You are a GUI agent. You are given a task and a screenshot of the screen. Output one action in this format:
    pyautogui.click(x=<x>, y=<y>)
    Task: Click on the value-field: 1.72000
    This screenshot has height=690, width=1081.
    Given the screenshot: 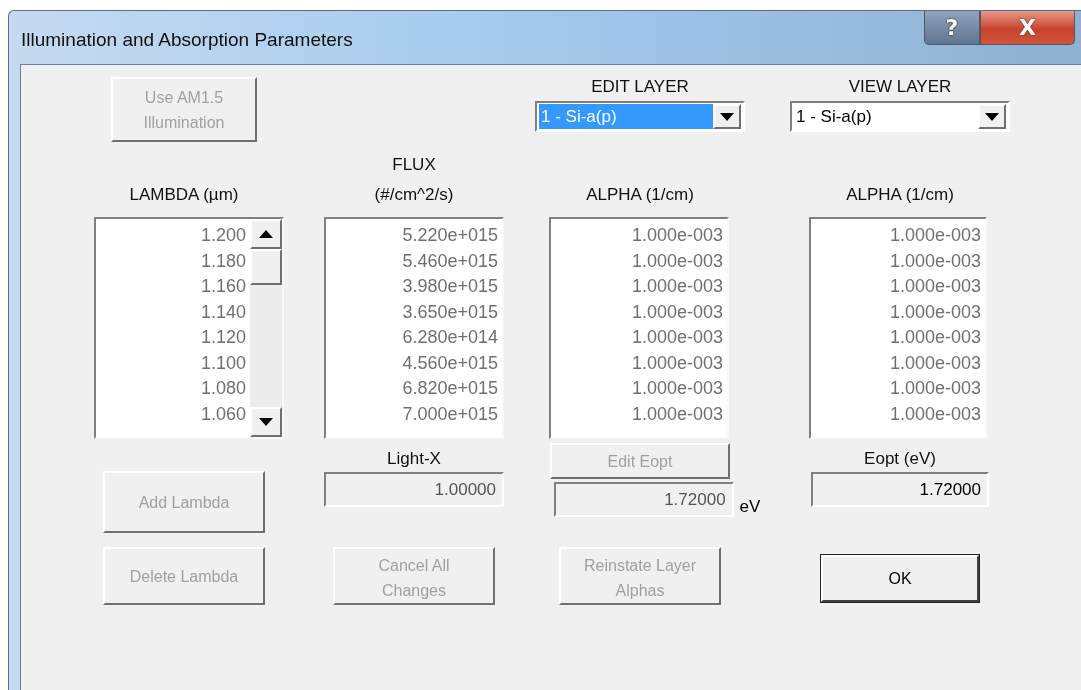 What is the action you would take?
    pyautogui.click(x=900, y=489)
    